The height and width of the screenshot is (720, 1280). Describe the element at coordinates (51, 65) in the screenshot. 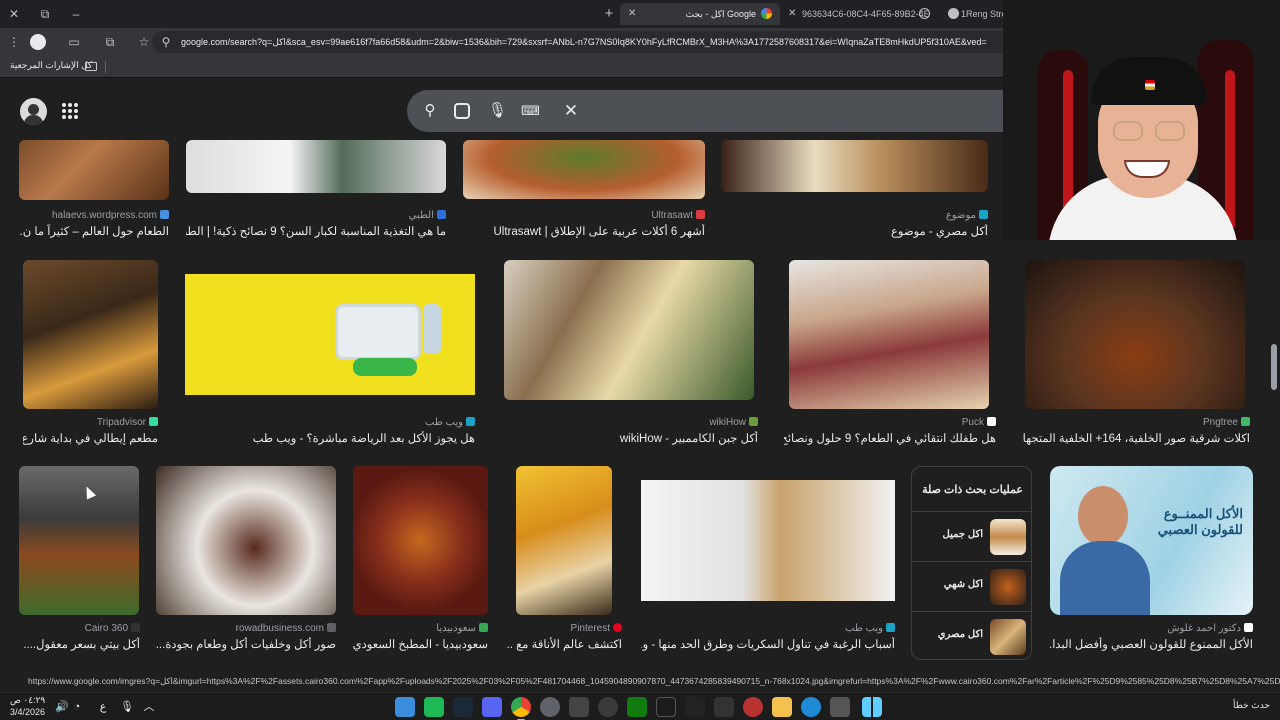

I see `all-bookmarks-folder: كل الإشارات المرجعية` at that location.